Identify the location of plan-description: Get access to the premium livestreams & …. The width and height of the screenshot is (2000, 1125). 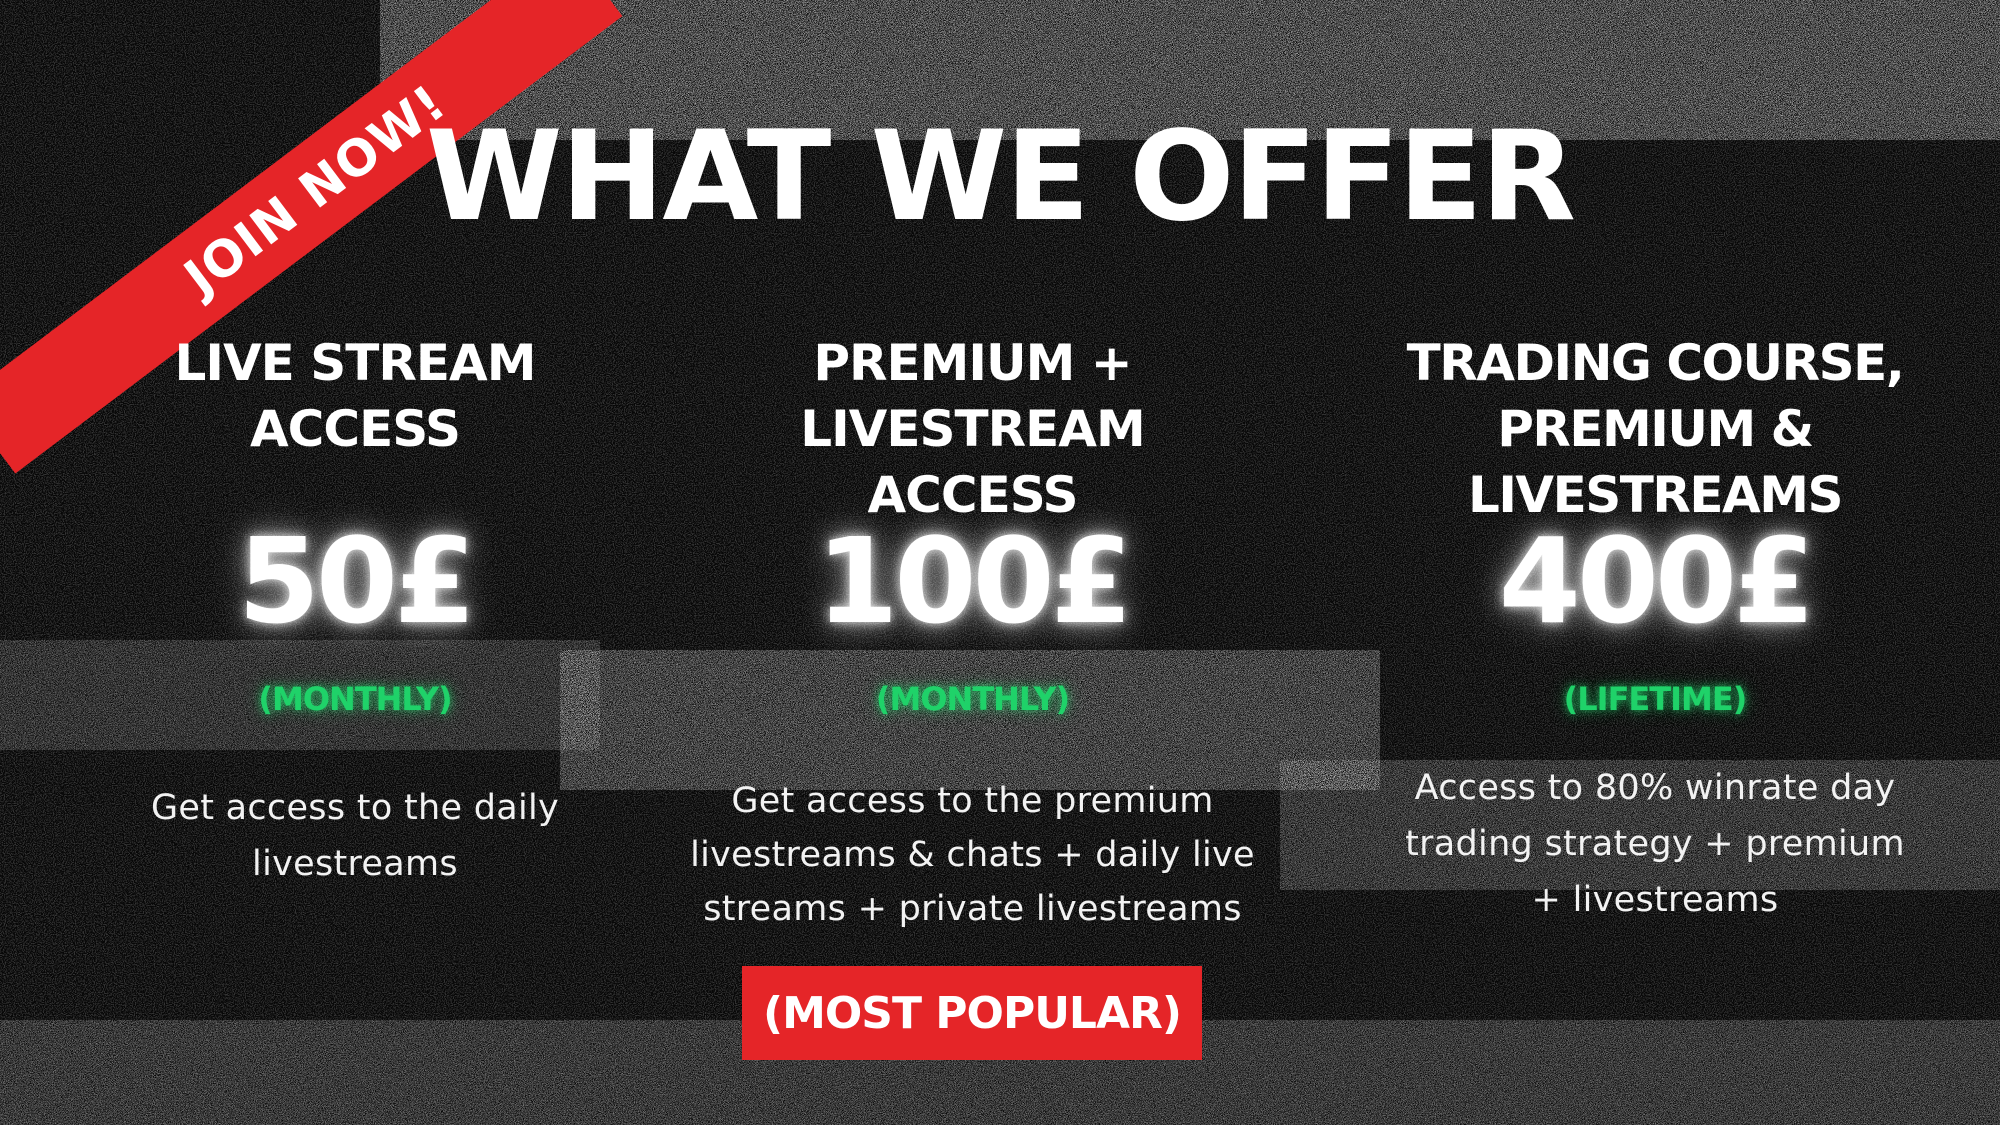
(972, 855).